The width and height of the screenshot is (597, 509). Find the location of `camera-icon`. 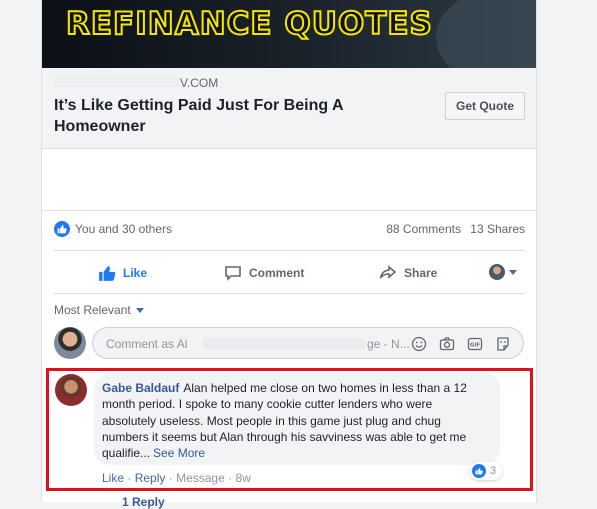

camera-icon is located at coordinates (447, 344).